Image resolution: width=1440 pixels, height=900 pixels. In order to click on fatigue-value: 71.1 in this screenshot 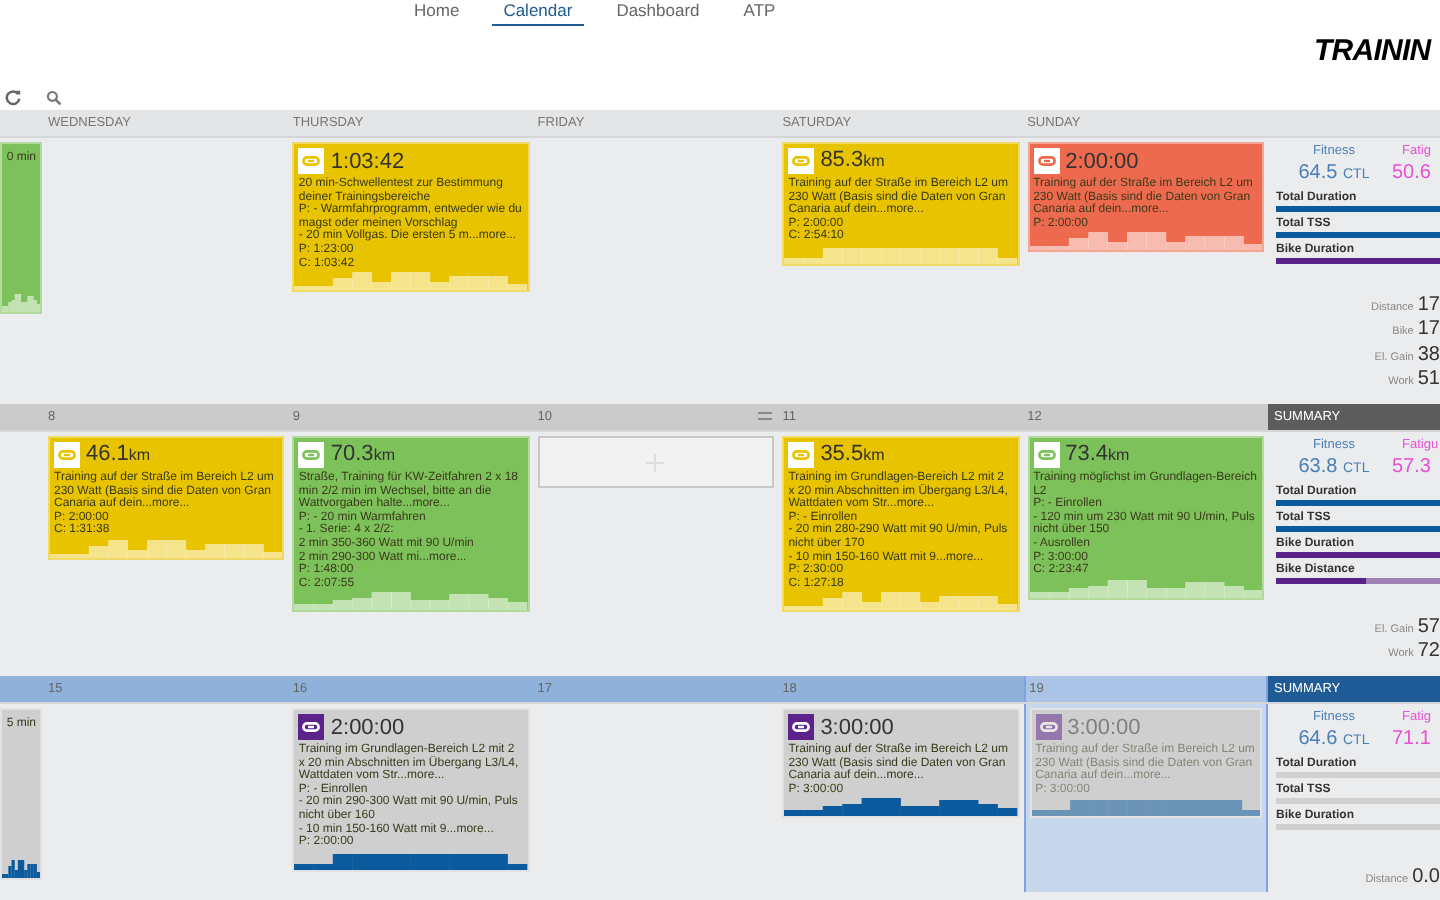, I will do `click(1412, 739)`.